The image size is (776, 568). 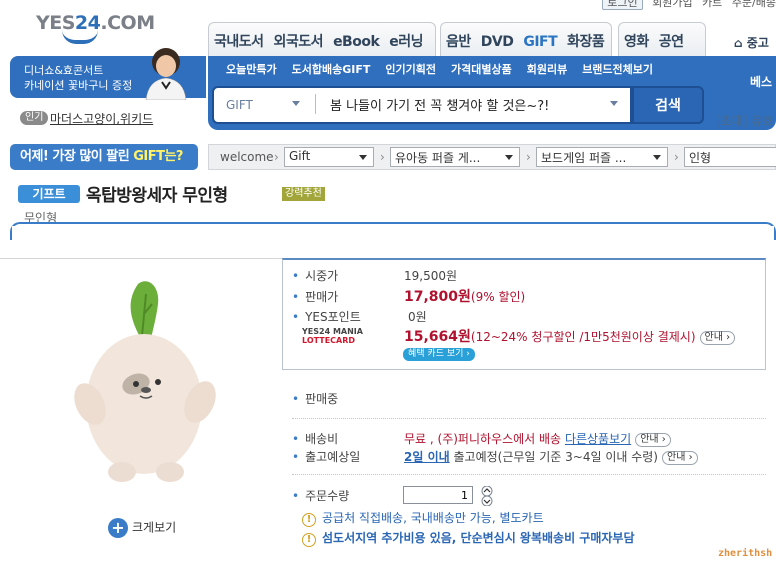 I want to click on popular-badge: 인기, so click(x=34, y=118).